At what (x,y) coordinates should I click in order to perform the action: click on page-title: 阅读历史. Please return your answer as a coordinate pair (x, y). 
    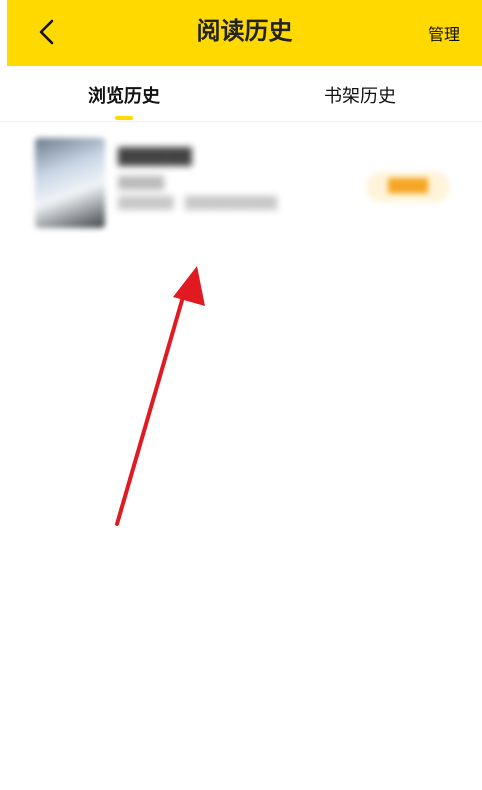
    Looking at the image, I should click on (244, 30).